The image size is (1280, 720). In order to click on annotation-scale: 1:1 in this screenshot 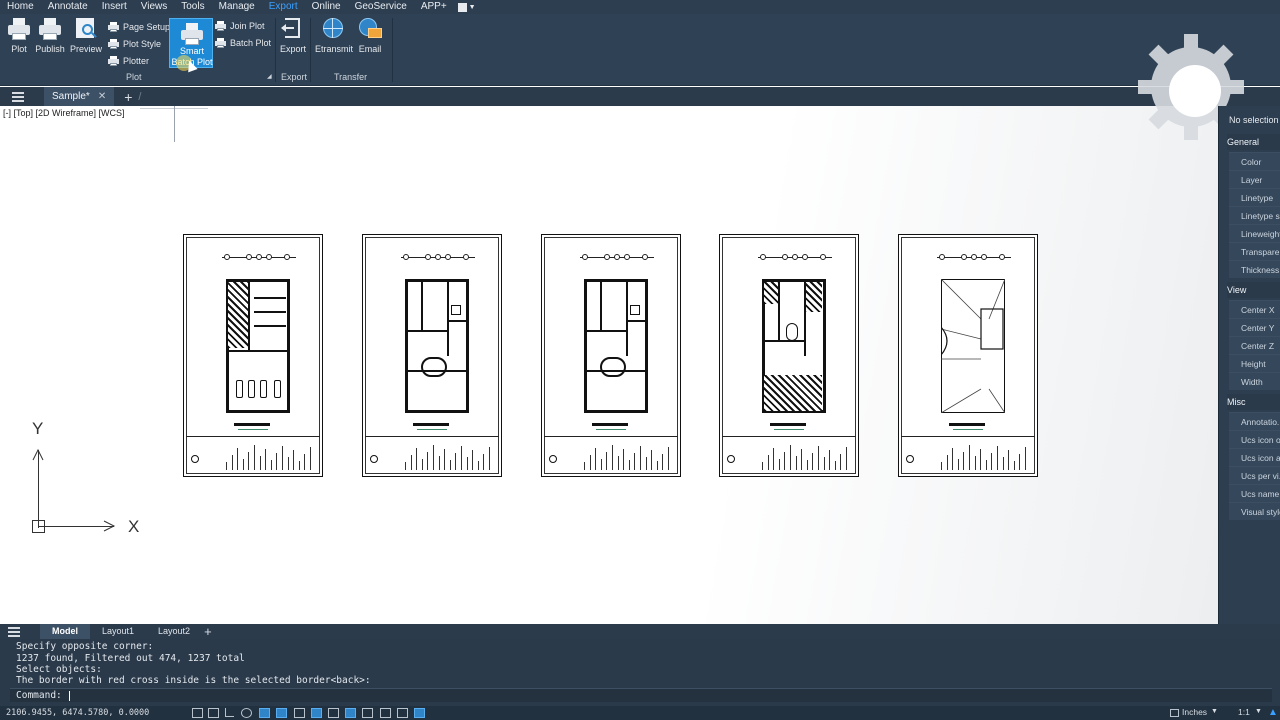, I will do `click(1244, 712)`.